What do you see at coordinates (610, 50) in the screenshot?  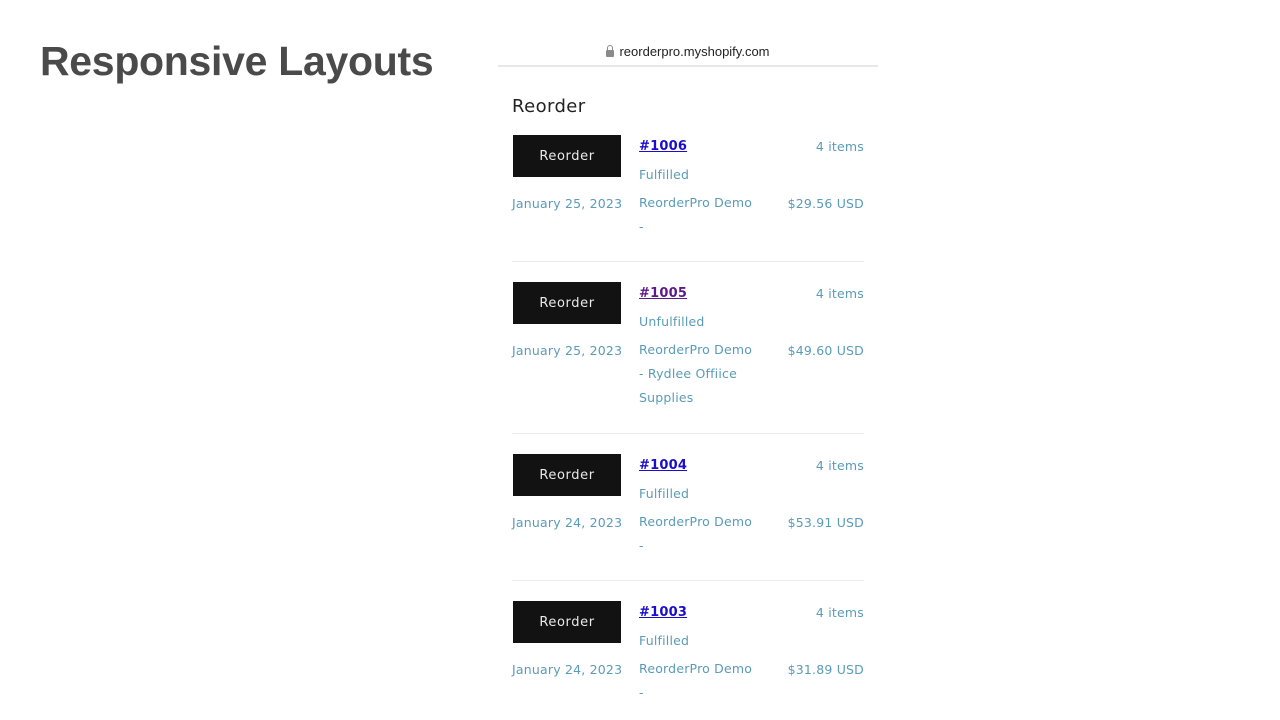 I see `lock-icon` at bounding box center [610, 50].